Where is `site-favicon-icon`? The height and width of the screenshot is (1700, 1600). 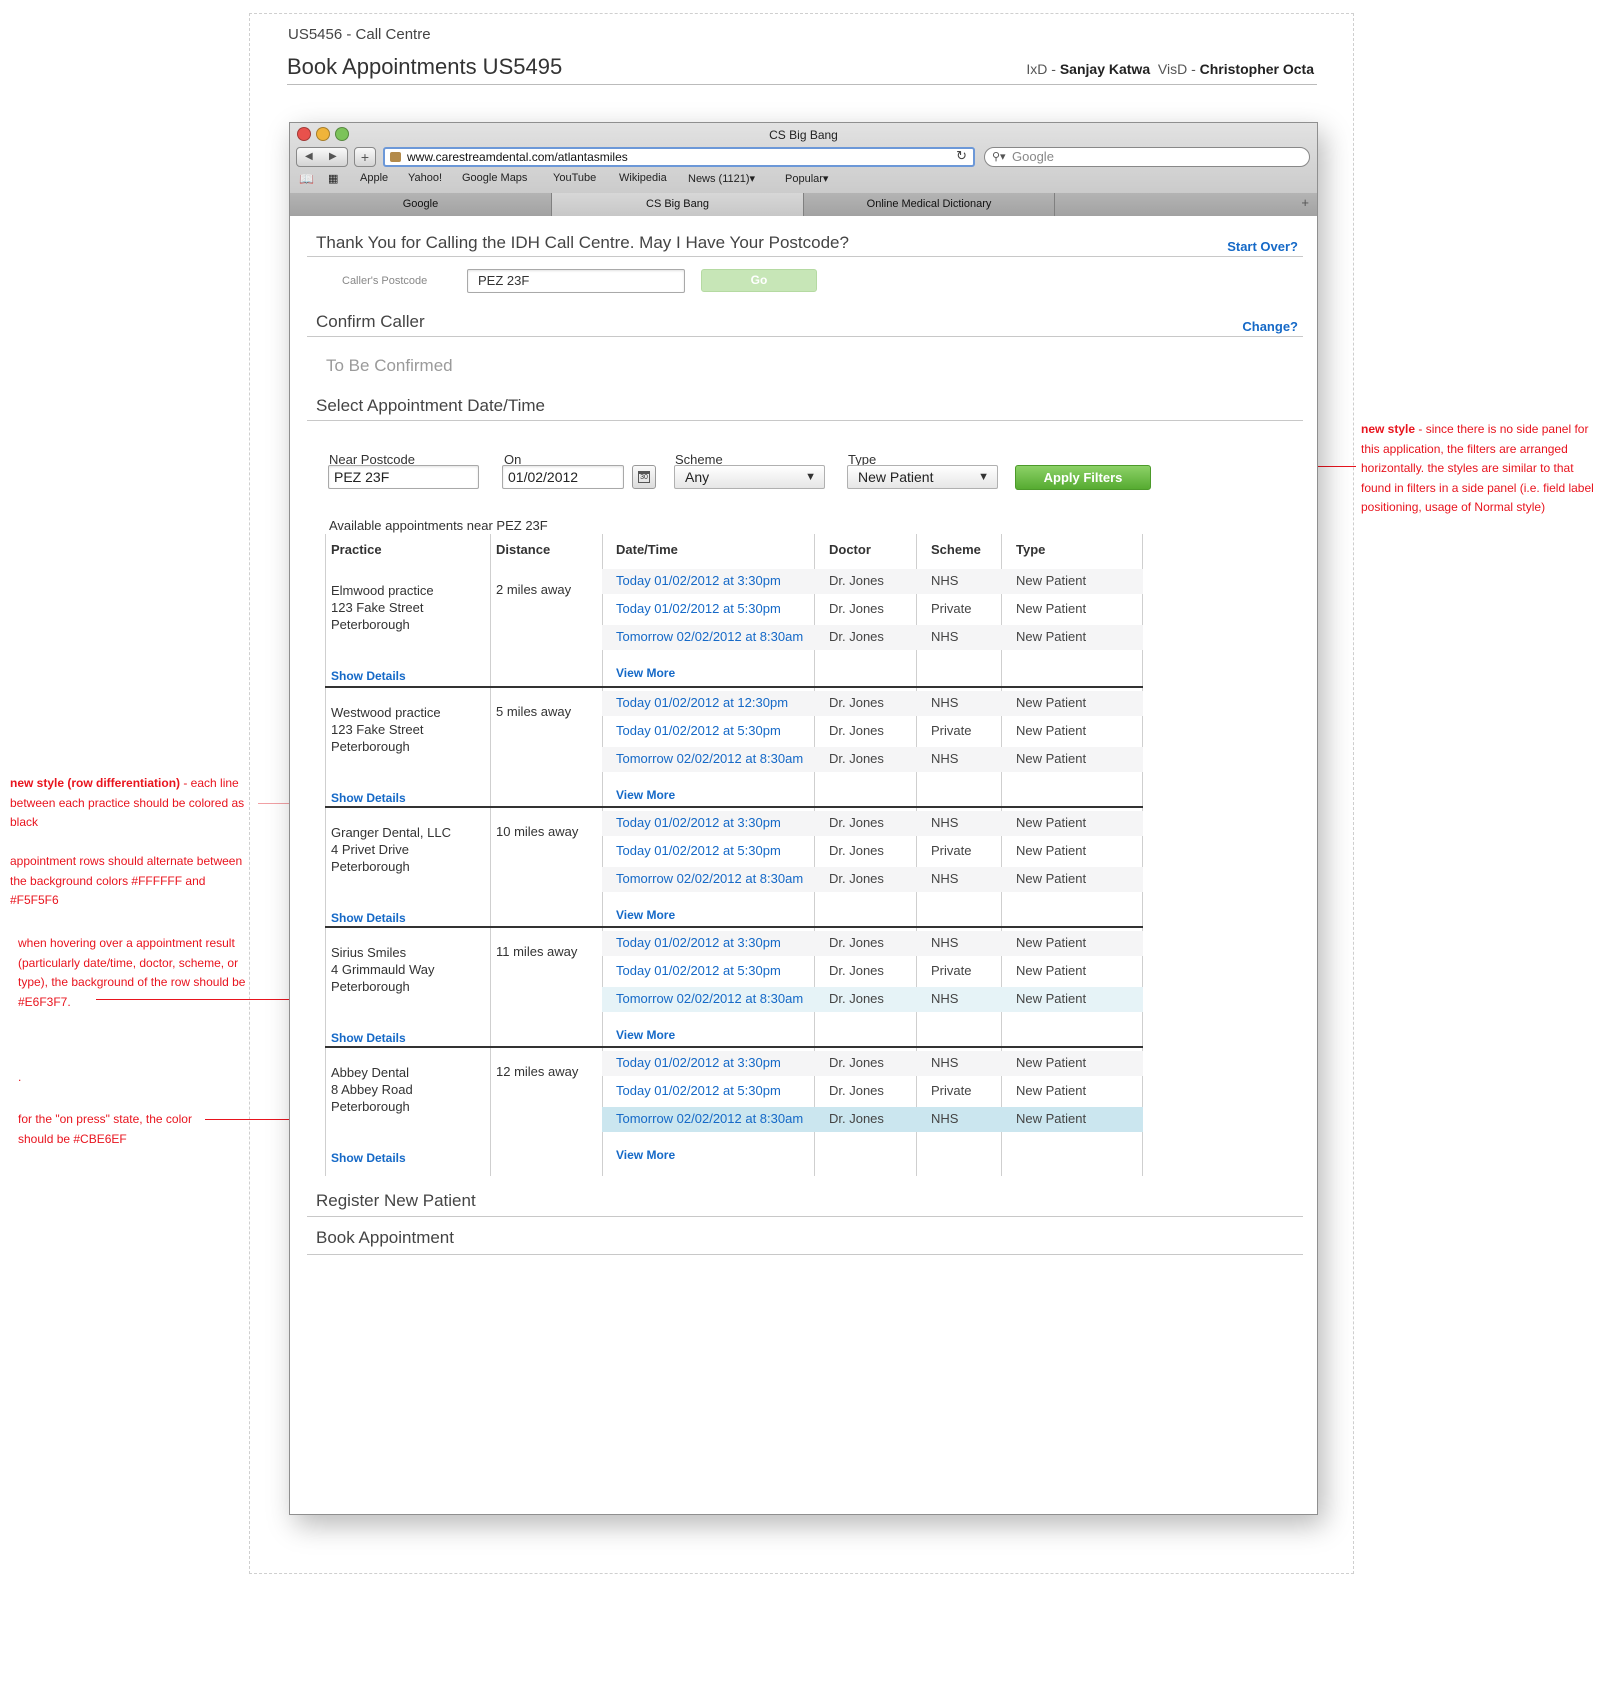
site-favicon-icon is located at coordinates (395, 157).